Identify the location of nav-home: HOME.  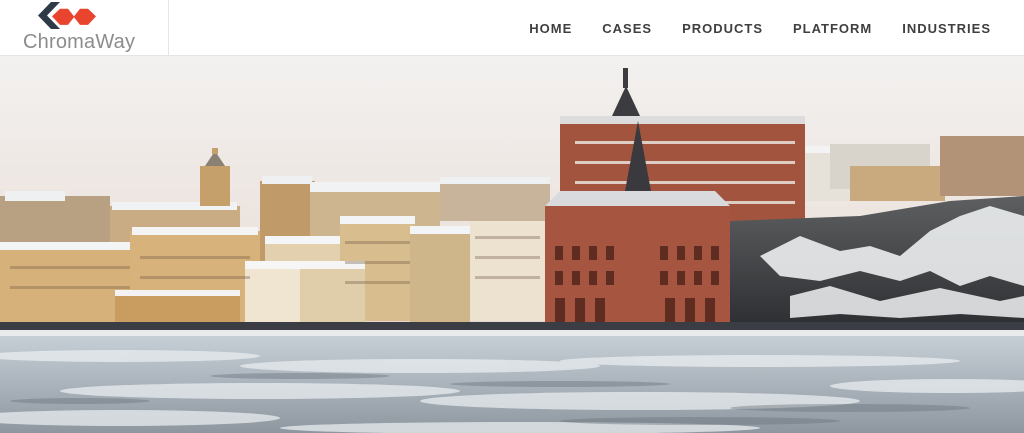
(550, 28).